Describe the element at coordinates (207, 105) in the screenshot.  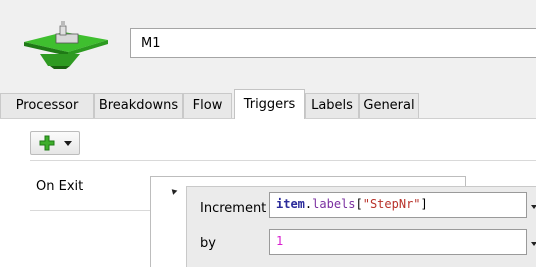
I see `tab-flow: Flow` at that location.